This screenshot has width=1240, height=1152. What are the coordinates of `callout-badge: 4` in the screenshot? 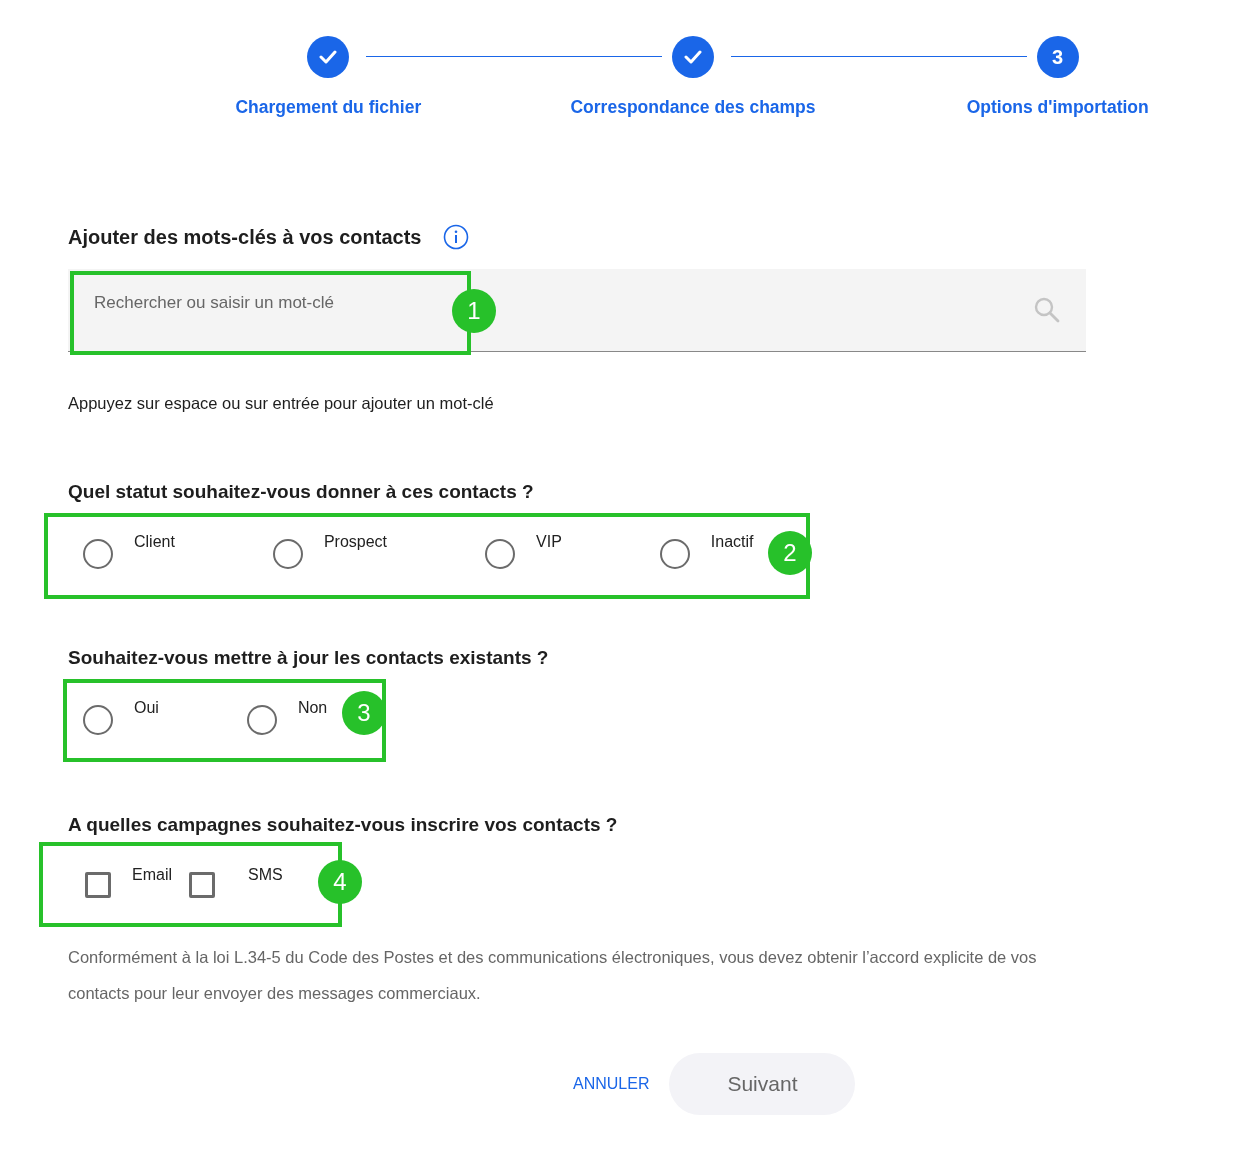 It's located at (340, 882).